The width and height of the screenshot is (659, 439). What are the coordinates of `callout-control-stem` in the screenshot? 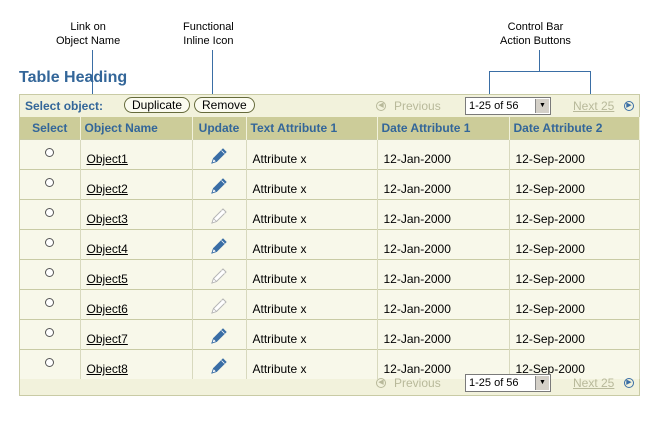 It's located at (539, 60).